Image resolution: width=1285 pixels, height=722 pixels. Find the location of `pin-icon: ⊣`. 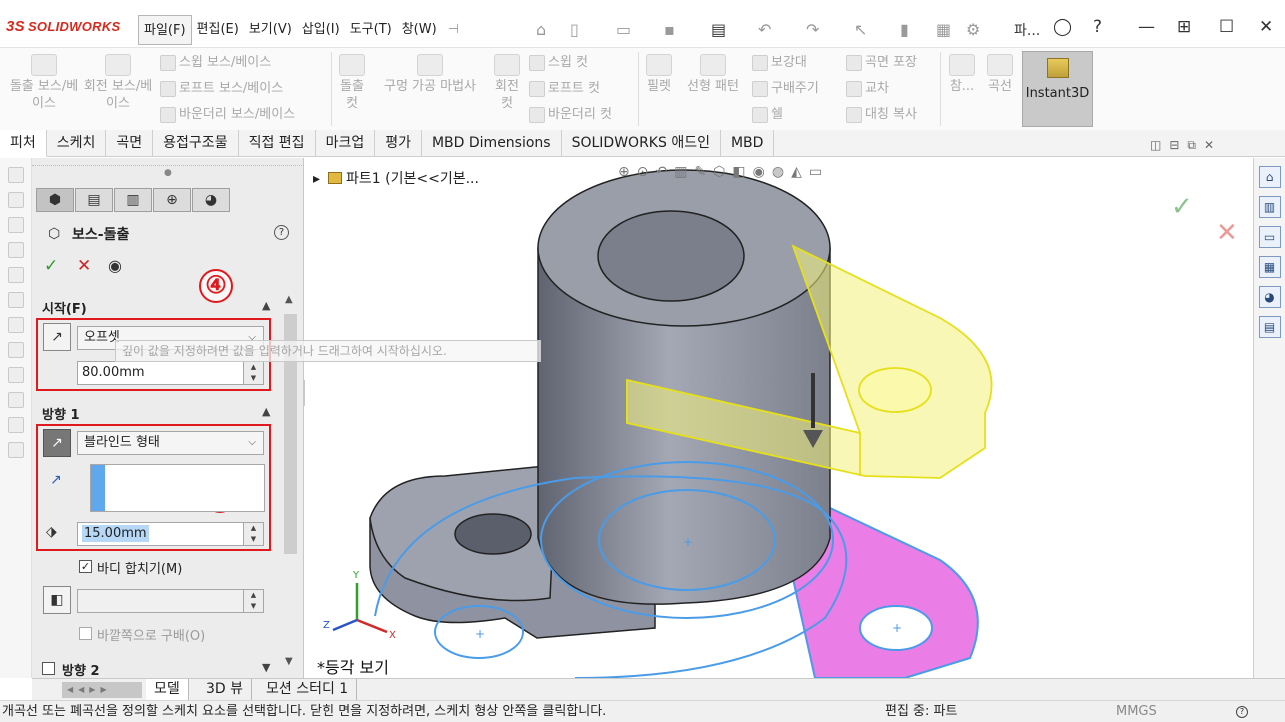

pin-icon: ⊣ is located at coordinates (453, 30).